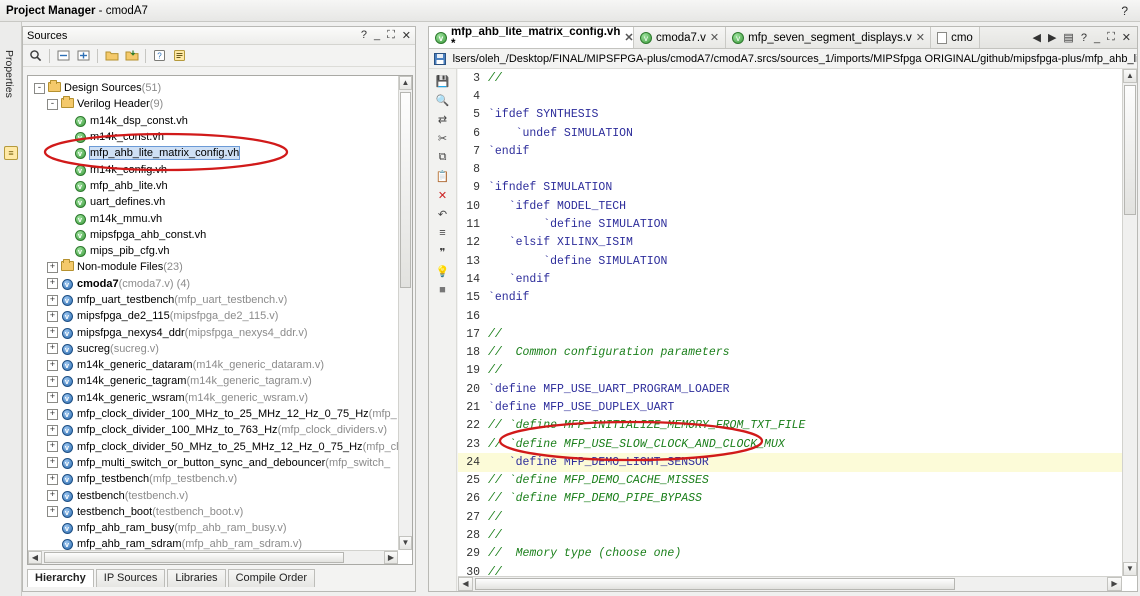  What do you see at coordinates (405, 190) in the screenshot?
I see `tree-vscroll-thumb` at bounding box center [405, 190].